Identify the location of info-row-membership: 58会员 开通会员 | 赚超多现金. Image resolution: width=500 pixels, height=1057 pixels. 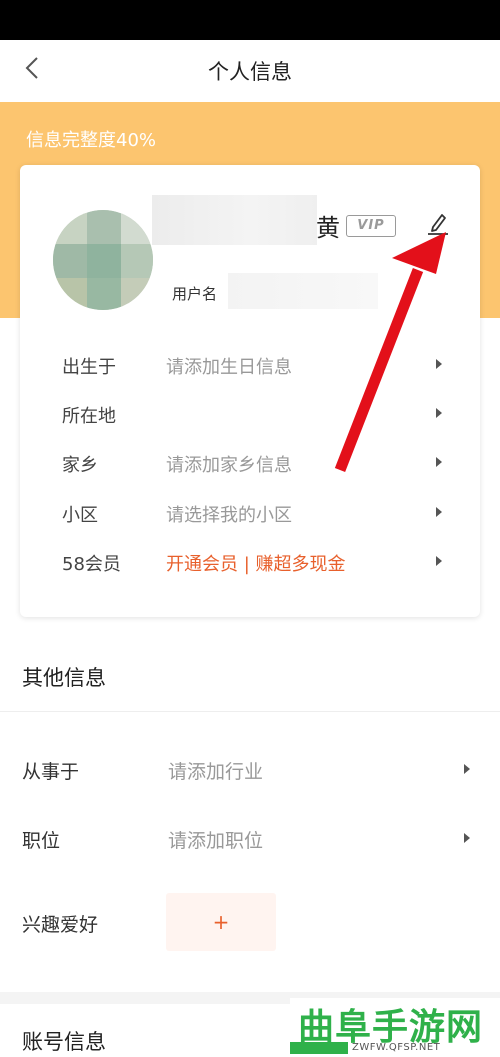
(250, 562).